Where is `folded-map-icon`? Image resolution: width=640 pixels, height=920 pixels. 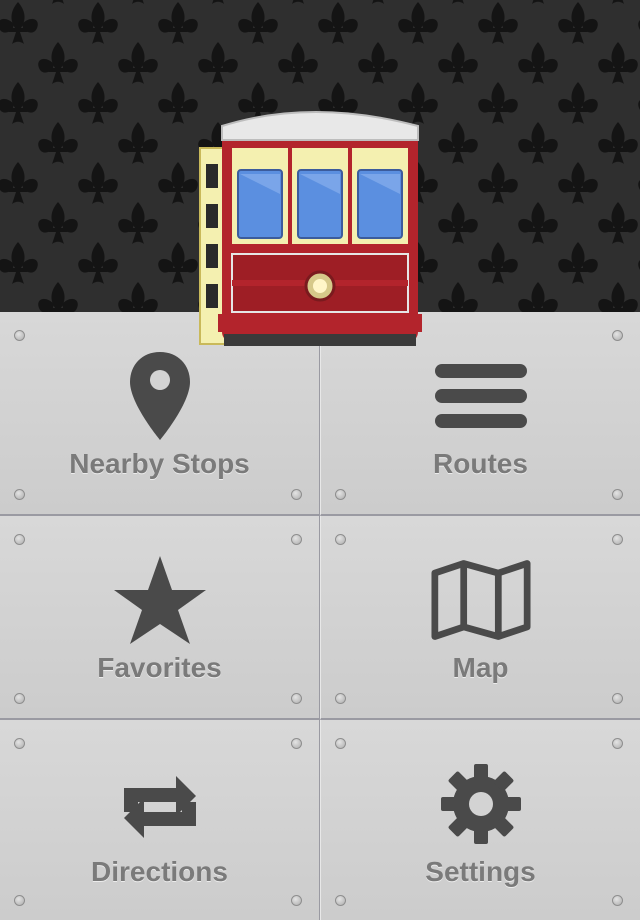 folded-map-icon is located at coordinates (480, 600).